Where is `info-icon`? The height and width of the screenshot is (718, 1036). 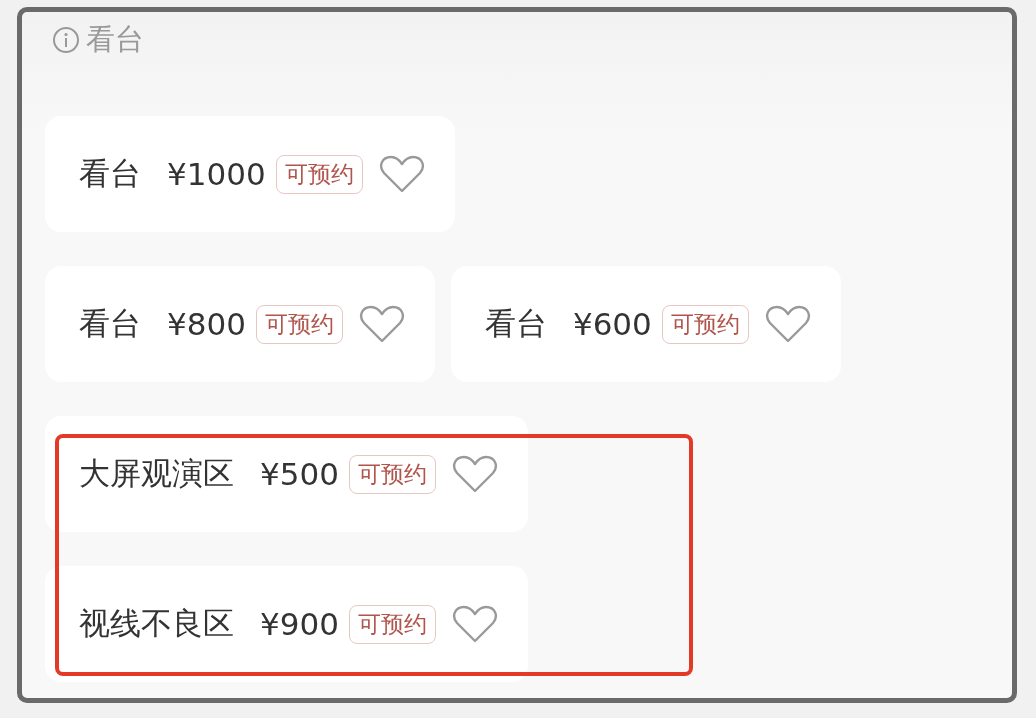 info-icon is located at coordinates (66, 40).